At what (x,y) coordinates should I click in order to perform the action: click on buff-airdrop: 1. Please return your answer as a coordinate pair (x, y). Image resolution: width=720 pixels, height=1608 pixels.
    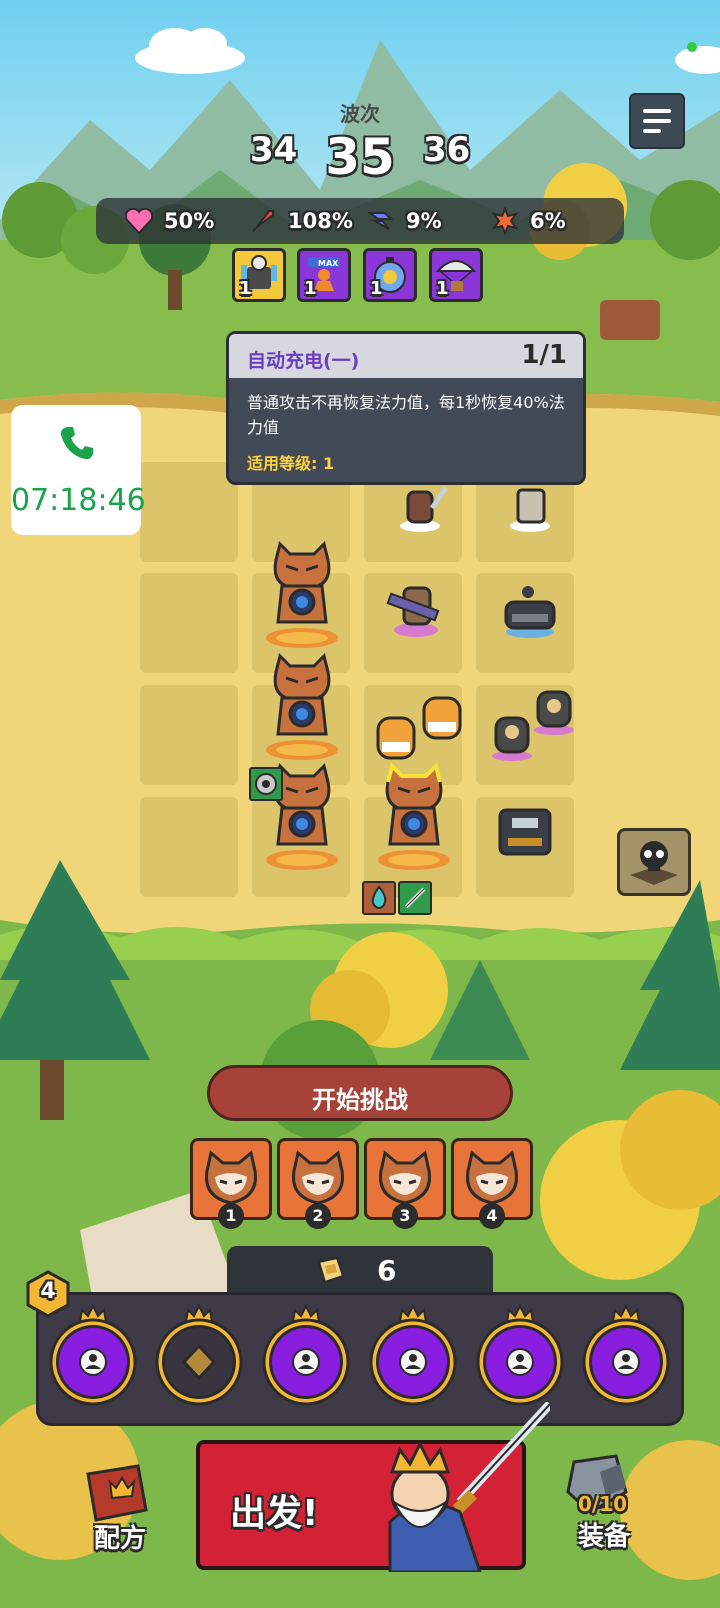
    Looking at the image, I should click on (456, 275).